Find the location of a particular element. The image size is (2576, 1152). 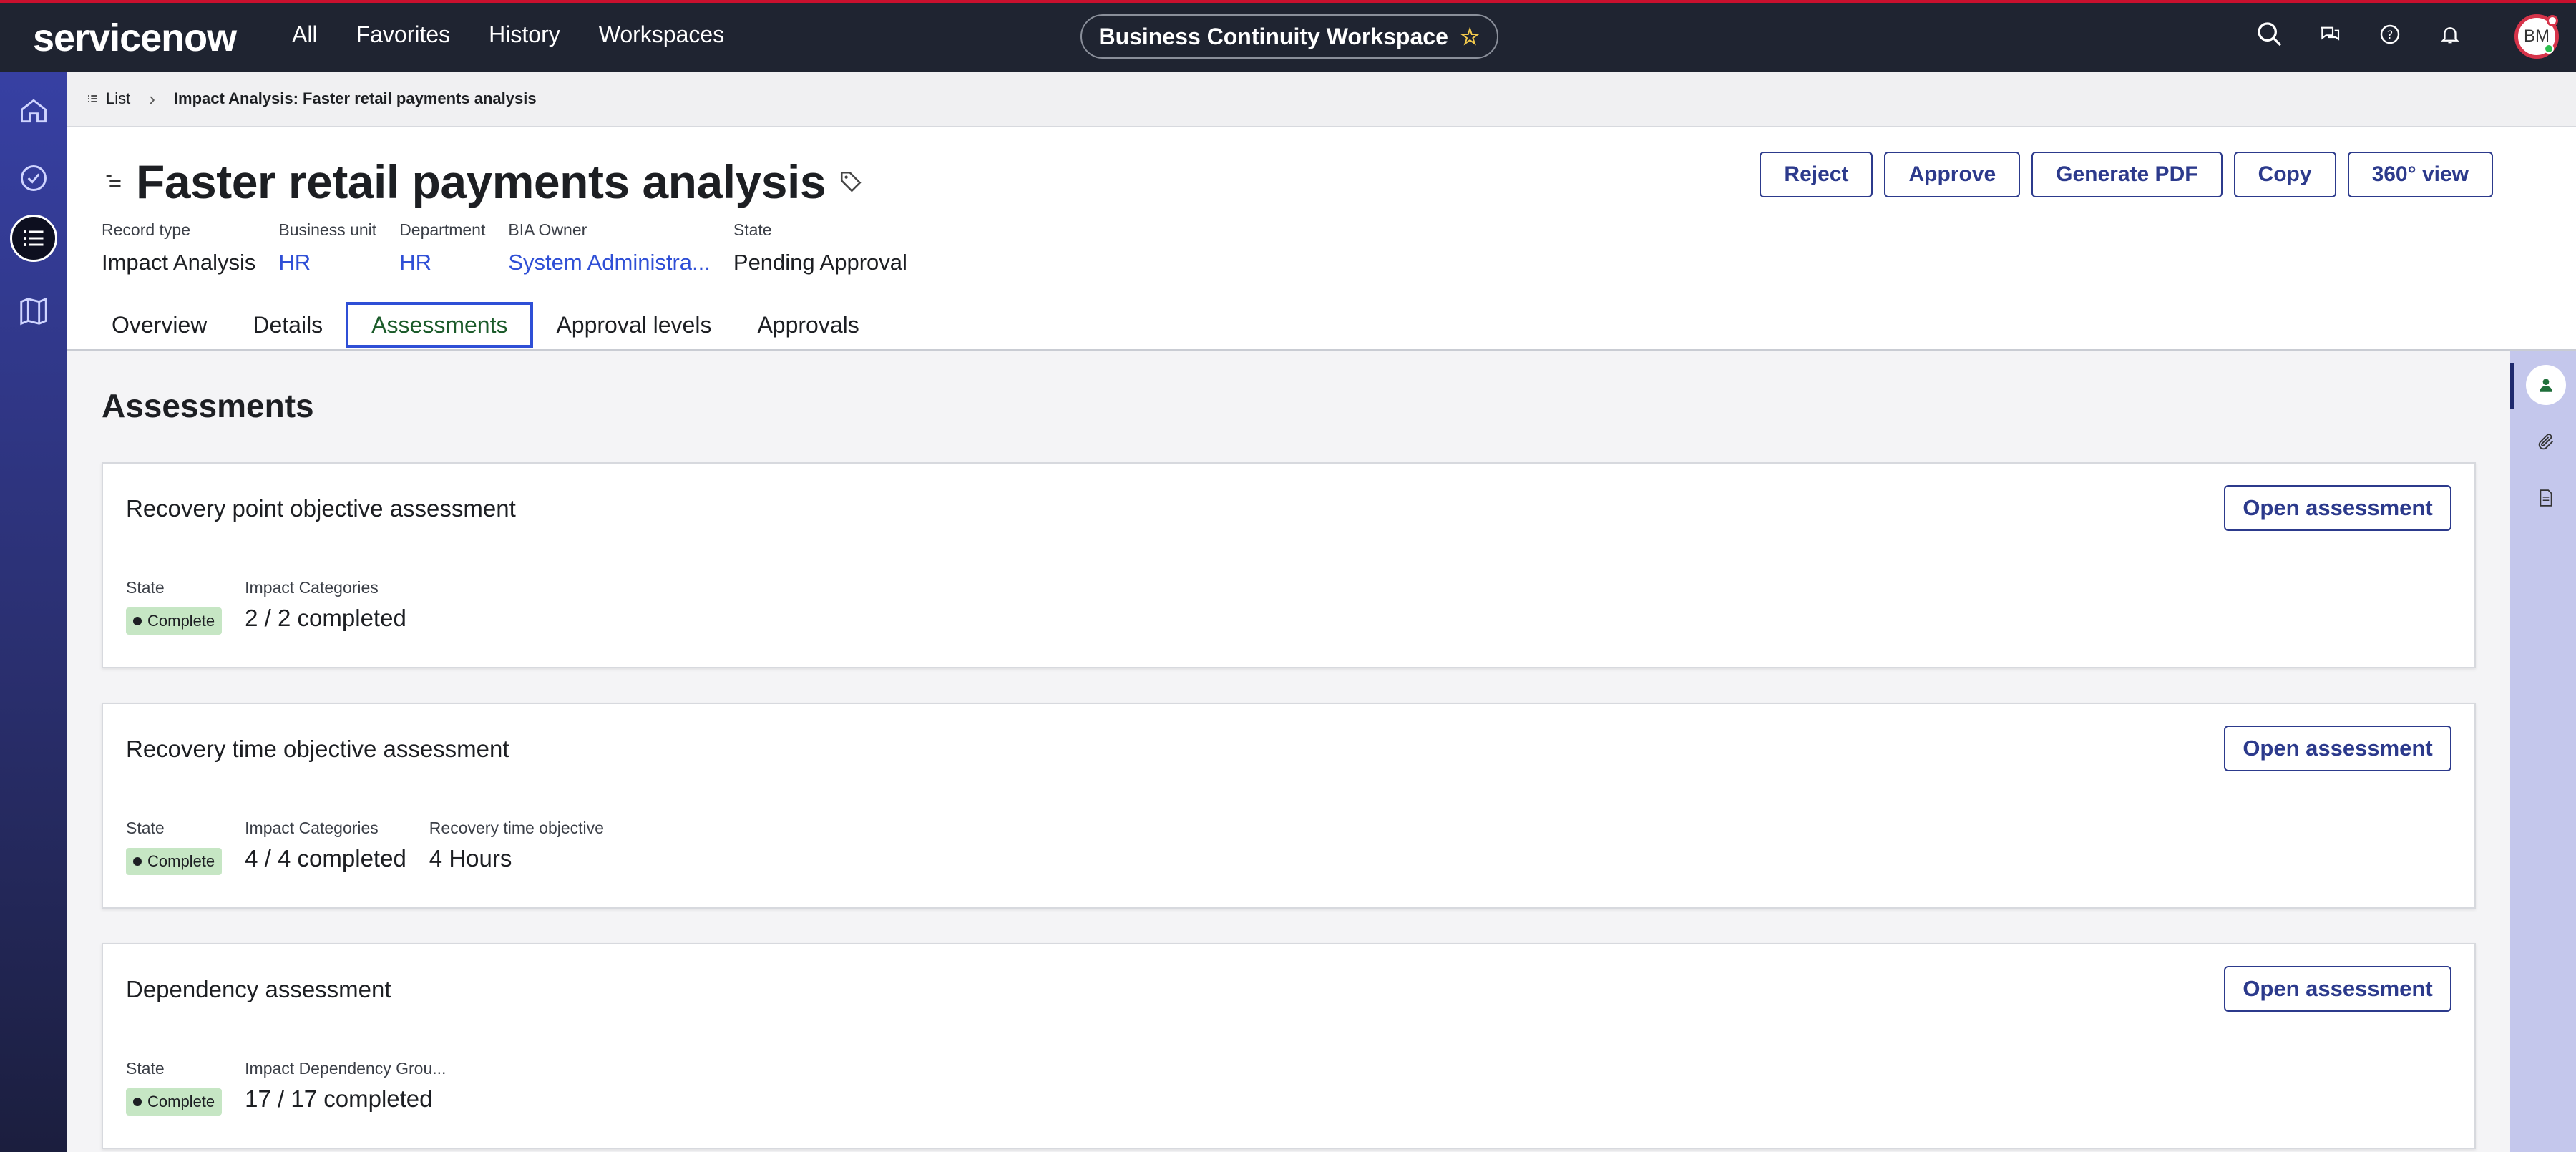

field-value: 17 / 17 completed is located at coordinates (339, 1098).